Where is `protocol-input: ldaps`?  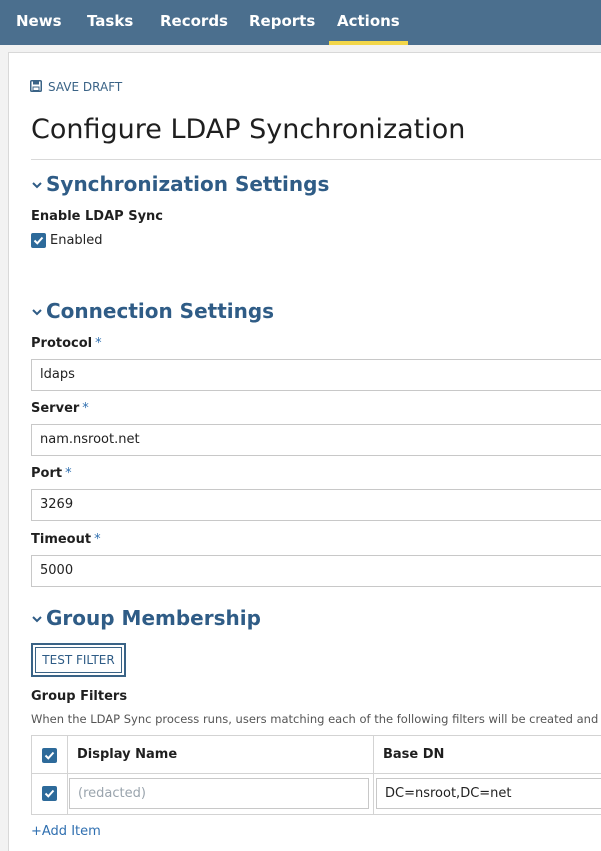
protocol-input: ldaps is located at coordinates (316, 375).